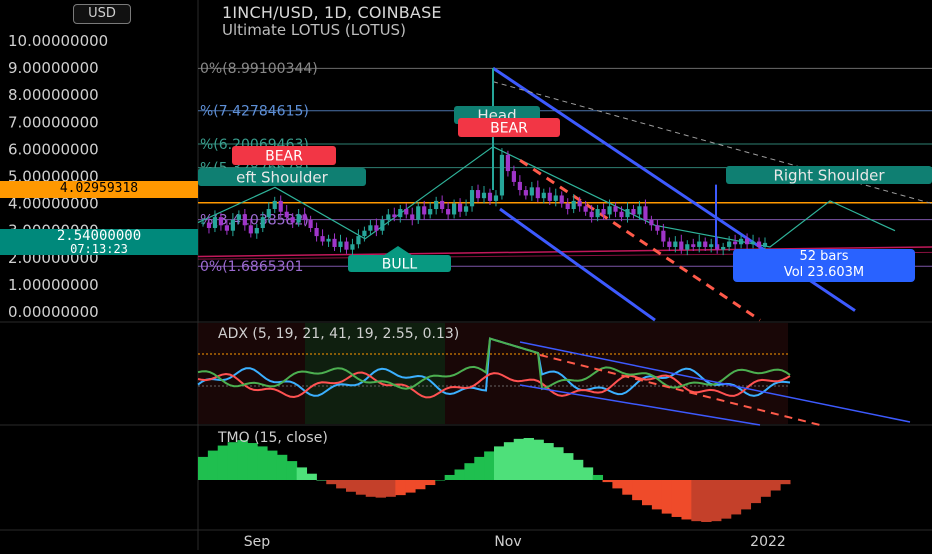  What do you see at coordinates (53, 95) in the screenshot?
I see `price-scale-tick: 8.00000000` at bounding box center [53, 95].